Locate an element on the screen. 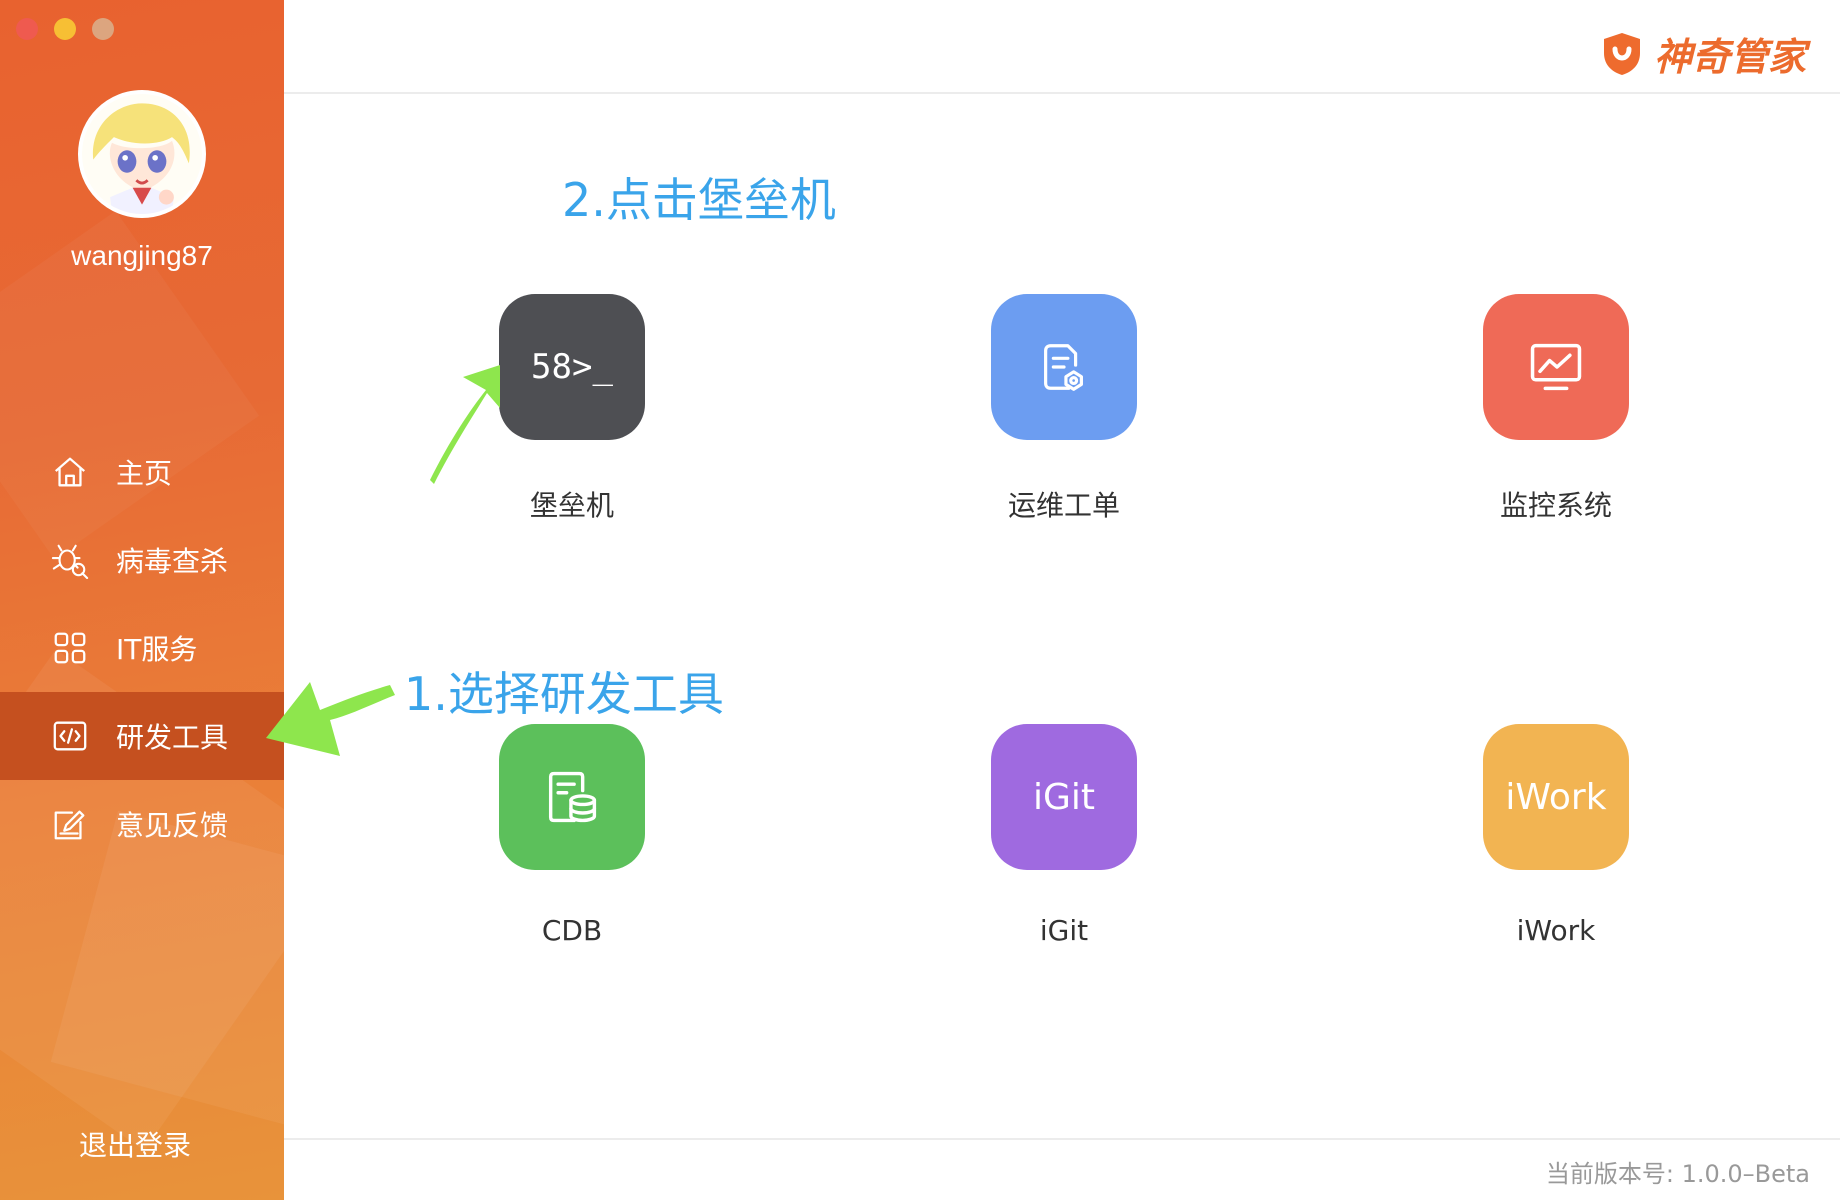 Image resolution: width=1840 pixels, height=1200 pixels. code-icon is located at coordinates (70, 736).